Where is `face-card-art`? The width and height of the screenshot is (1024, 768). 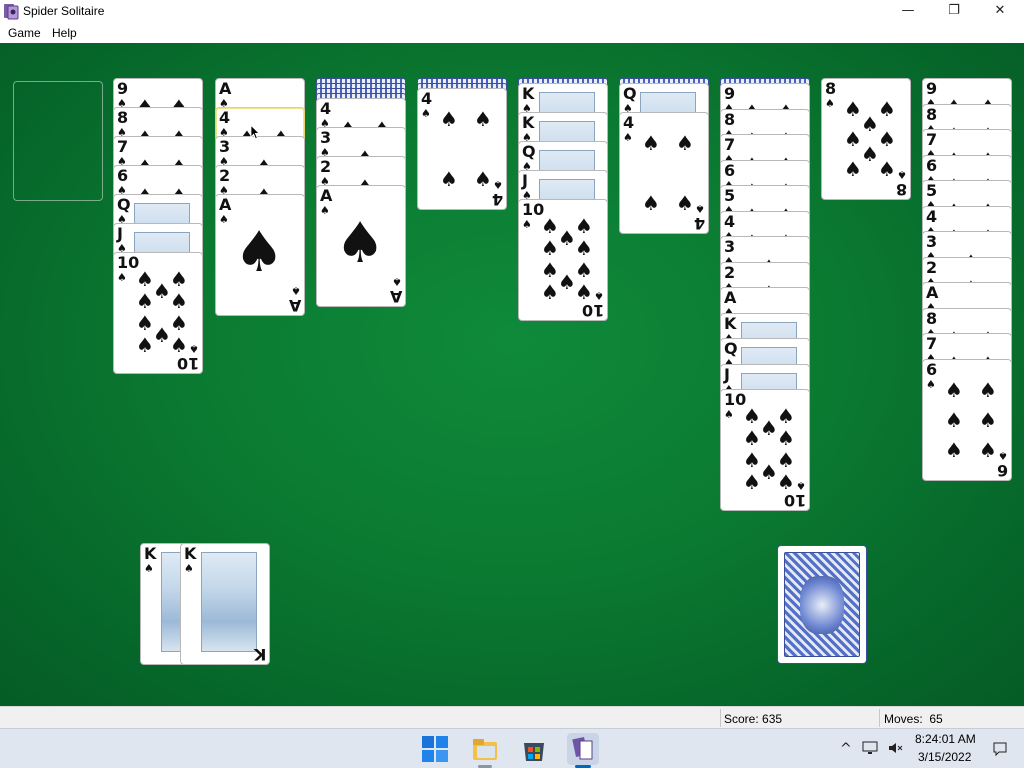 face-card-art is located at coordinates (229, 602).